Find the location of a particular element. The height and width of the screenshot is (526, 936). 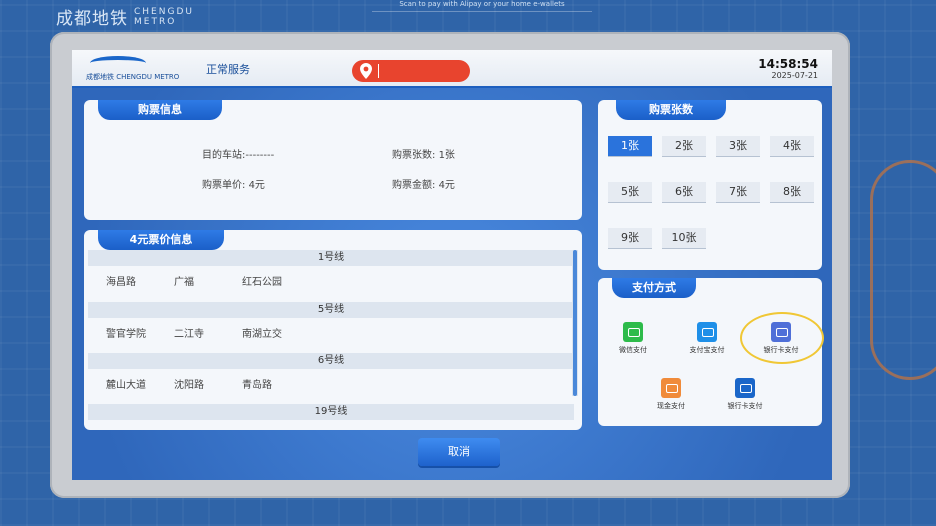

service-status: 正常服务 is located at coordinates (228, 69).